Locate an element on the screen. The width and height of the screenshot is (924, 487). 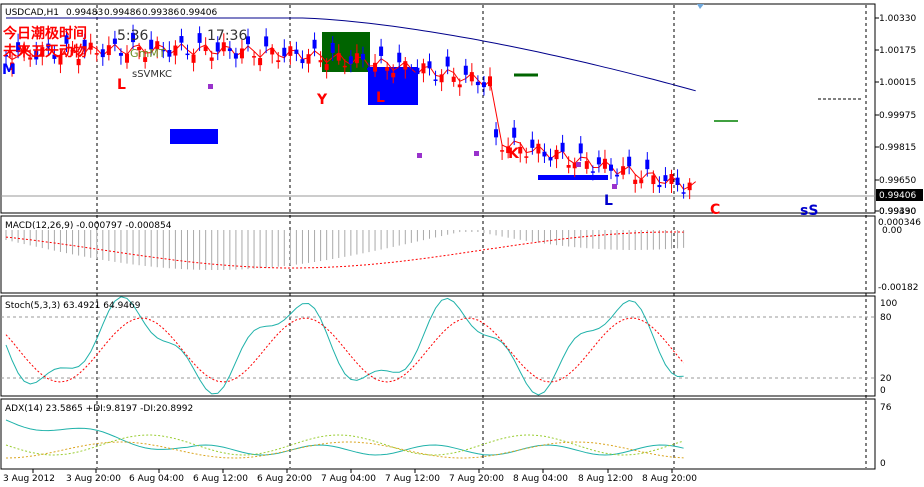
price-tick-label: 0.99650 is located at coordinates (897, 181).